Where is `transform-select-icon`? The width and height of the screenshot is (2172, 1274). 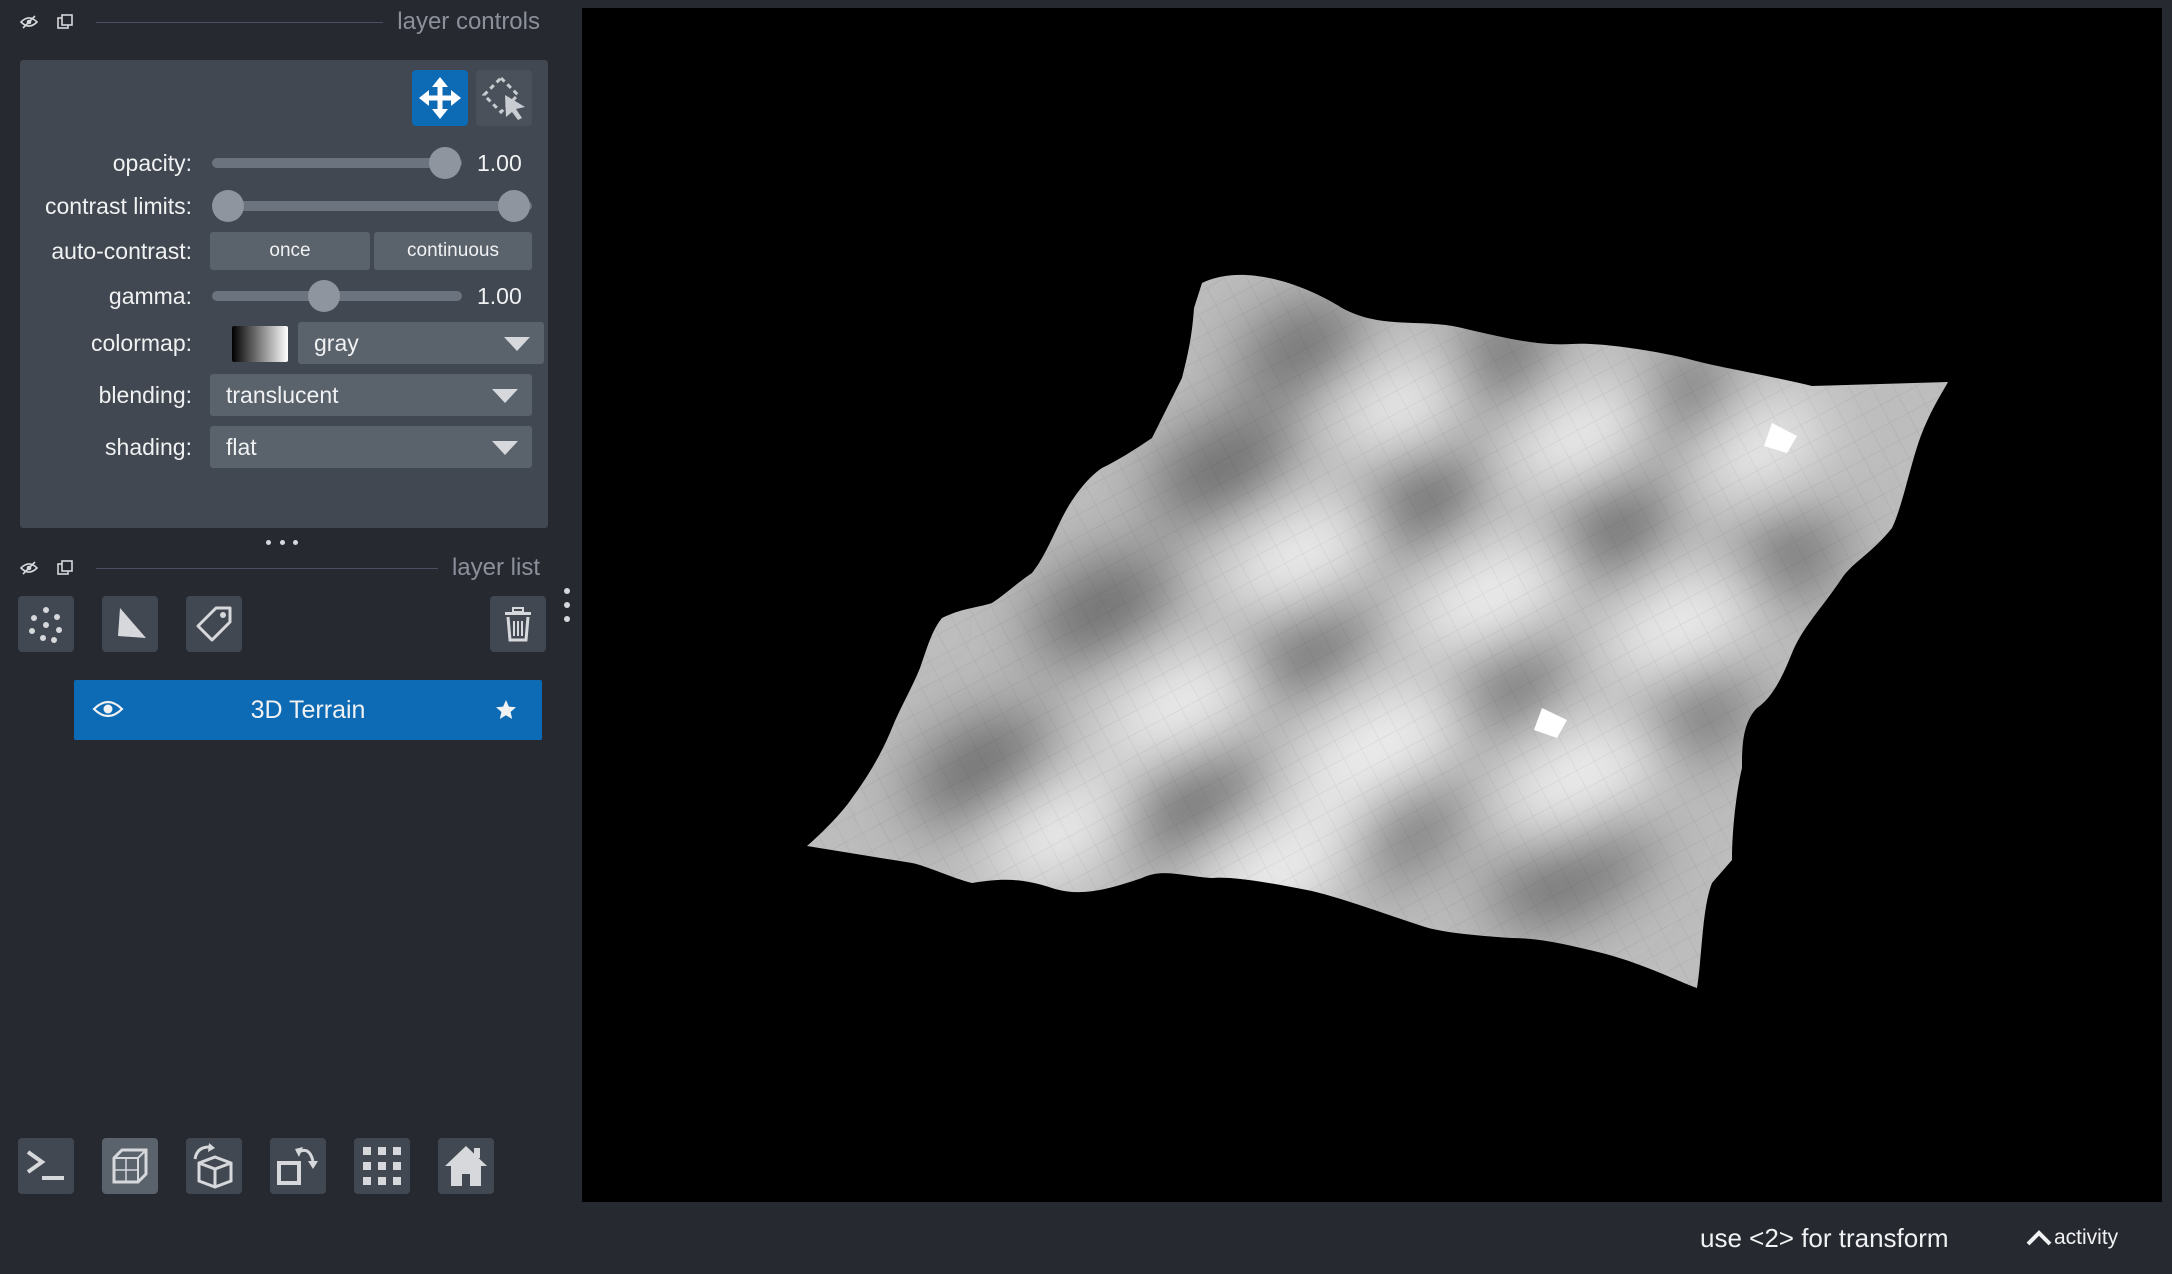 transform-select-icon is located at coordinates (503, 97).